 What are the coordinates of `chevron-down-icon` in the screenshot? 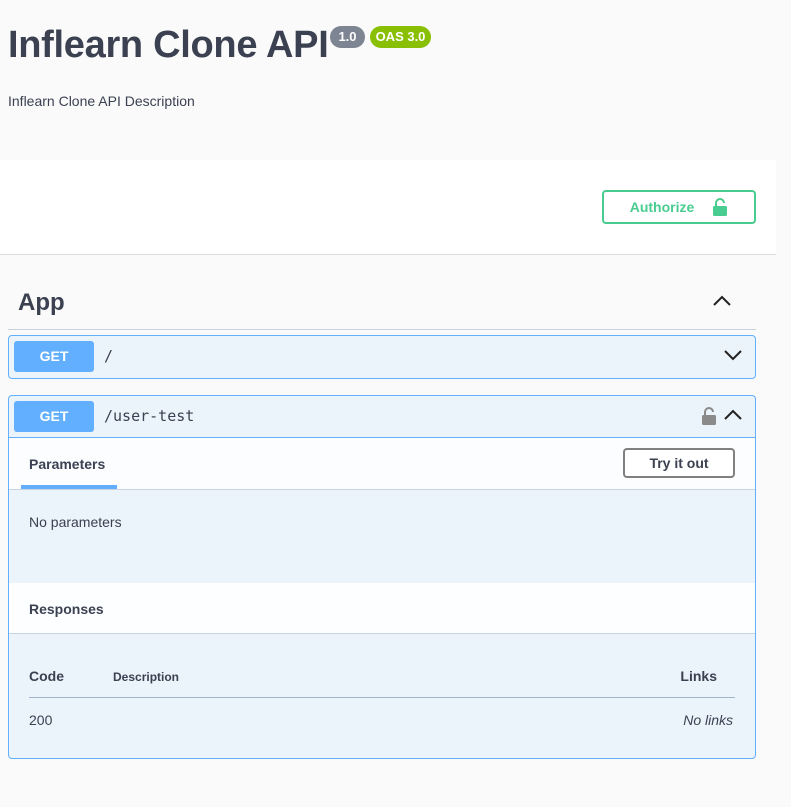 It's located at (733, 357).